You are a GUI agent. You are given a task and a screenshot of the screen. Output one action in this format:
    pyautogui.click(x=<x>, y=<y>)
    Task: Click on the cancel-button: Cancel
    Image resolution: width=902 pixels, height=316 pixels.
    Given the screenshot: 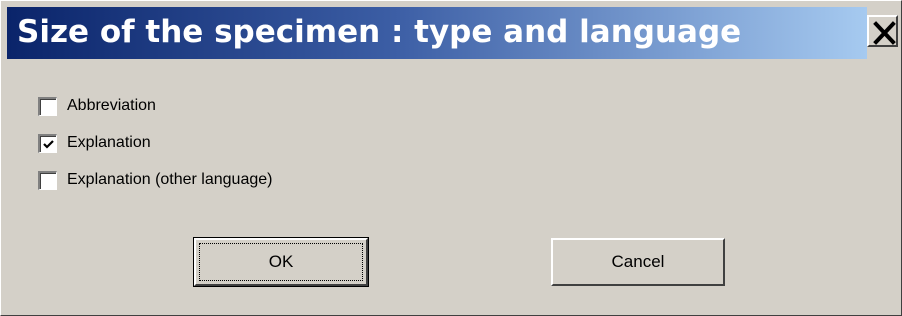 What is the action you would take?
    pyautogui.click(x=638, y=262)
    